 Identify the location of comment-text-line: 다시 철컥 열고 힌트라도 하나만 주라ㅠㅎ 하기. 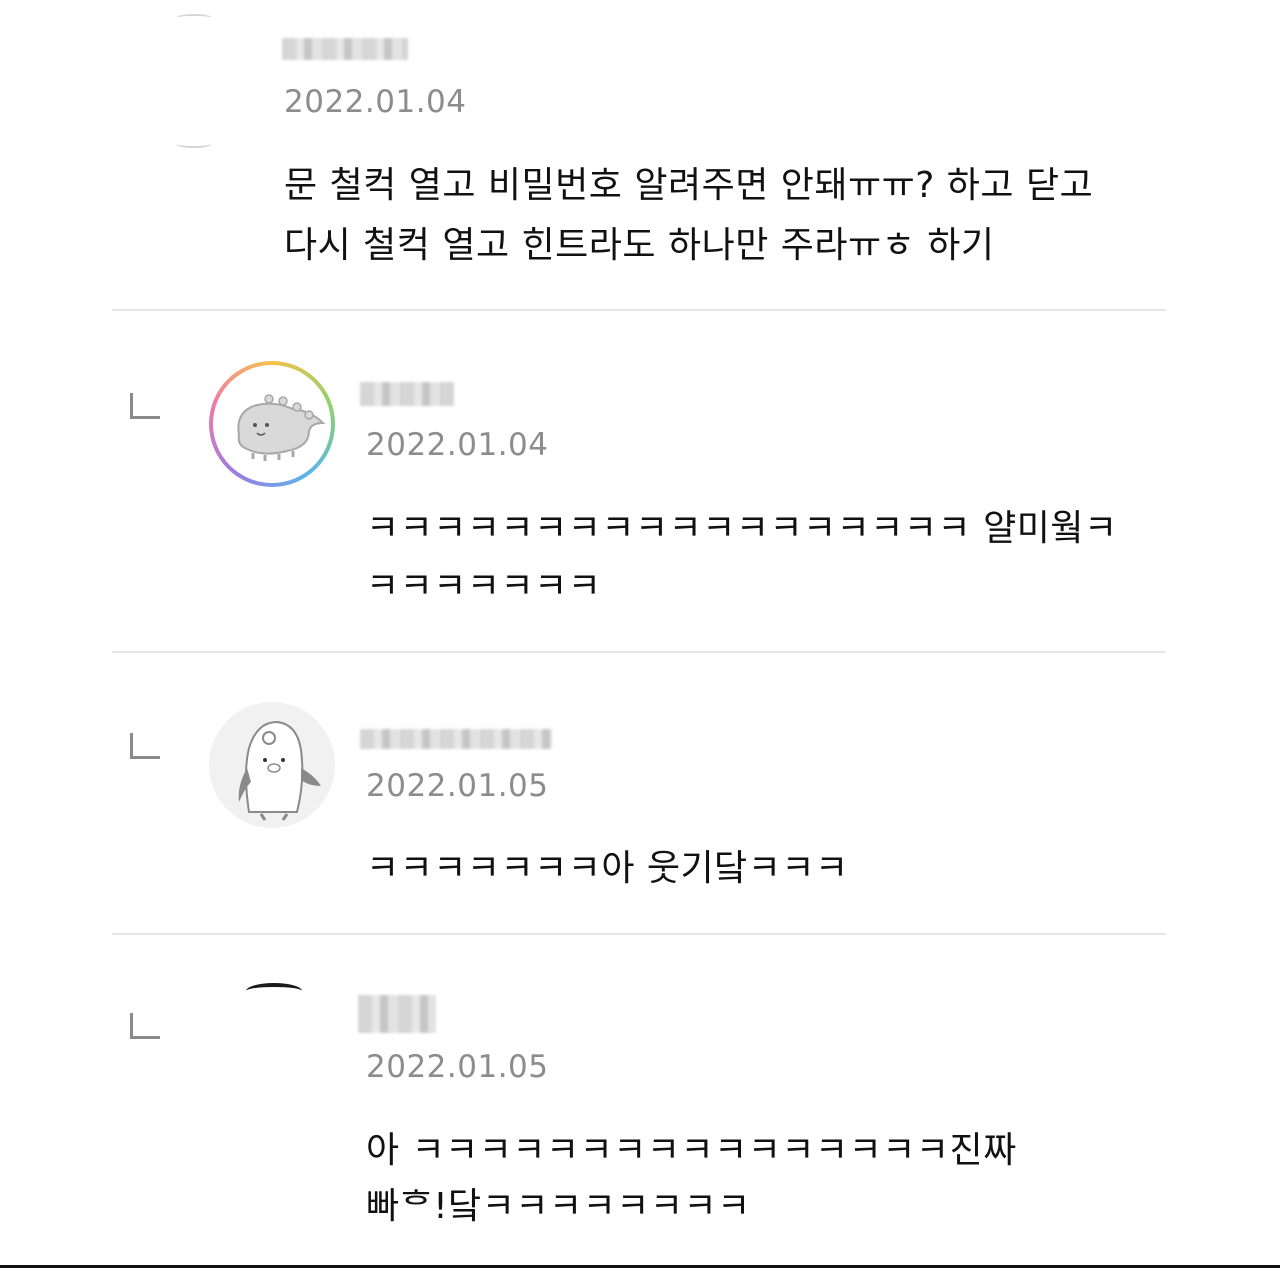
(639, 245).